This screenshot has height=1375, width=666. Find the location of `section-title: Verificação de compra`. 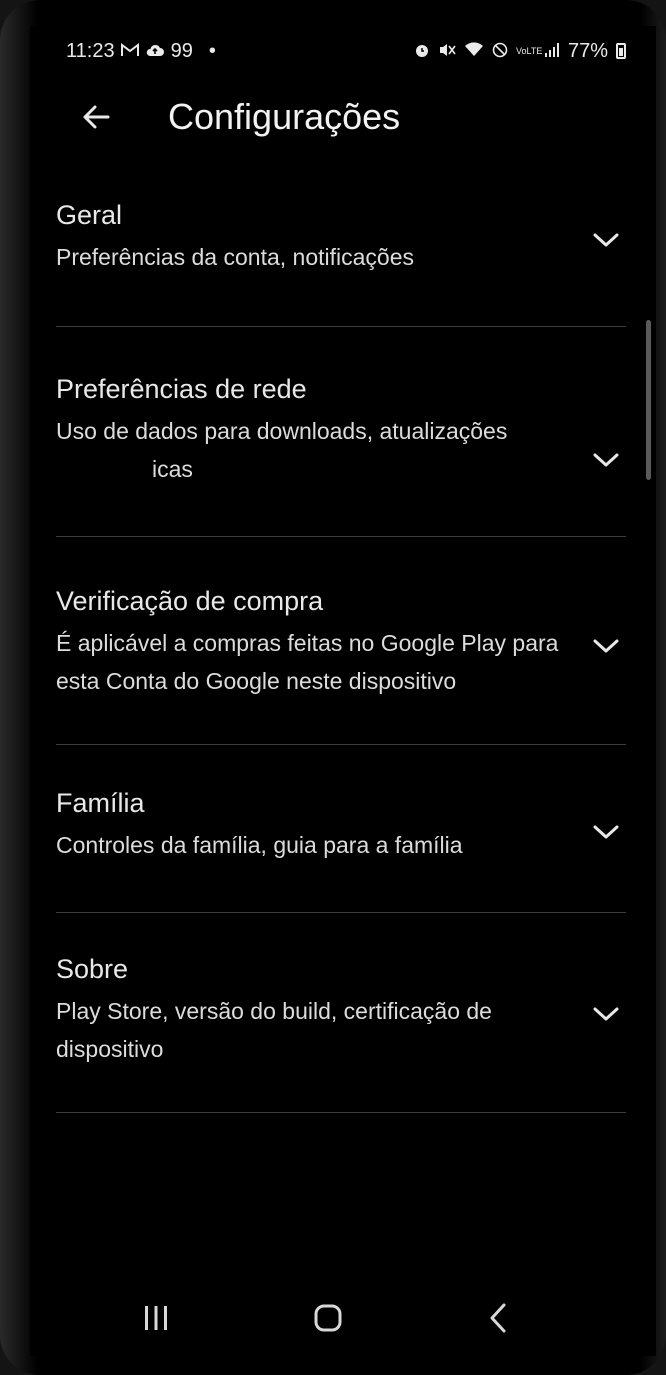

section-title: Verificação de compra is located at coordinates (190, 601).